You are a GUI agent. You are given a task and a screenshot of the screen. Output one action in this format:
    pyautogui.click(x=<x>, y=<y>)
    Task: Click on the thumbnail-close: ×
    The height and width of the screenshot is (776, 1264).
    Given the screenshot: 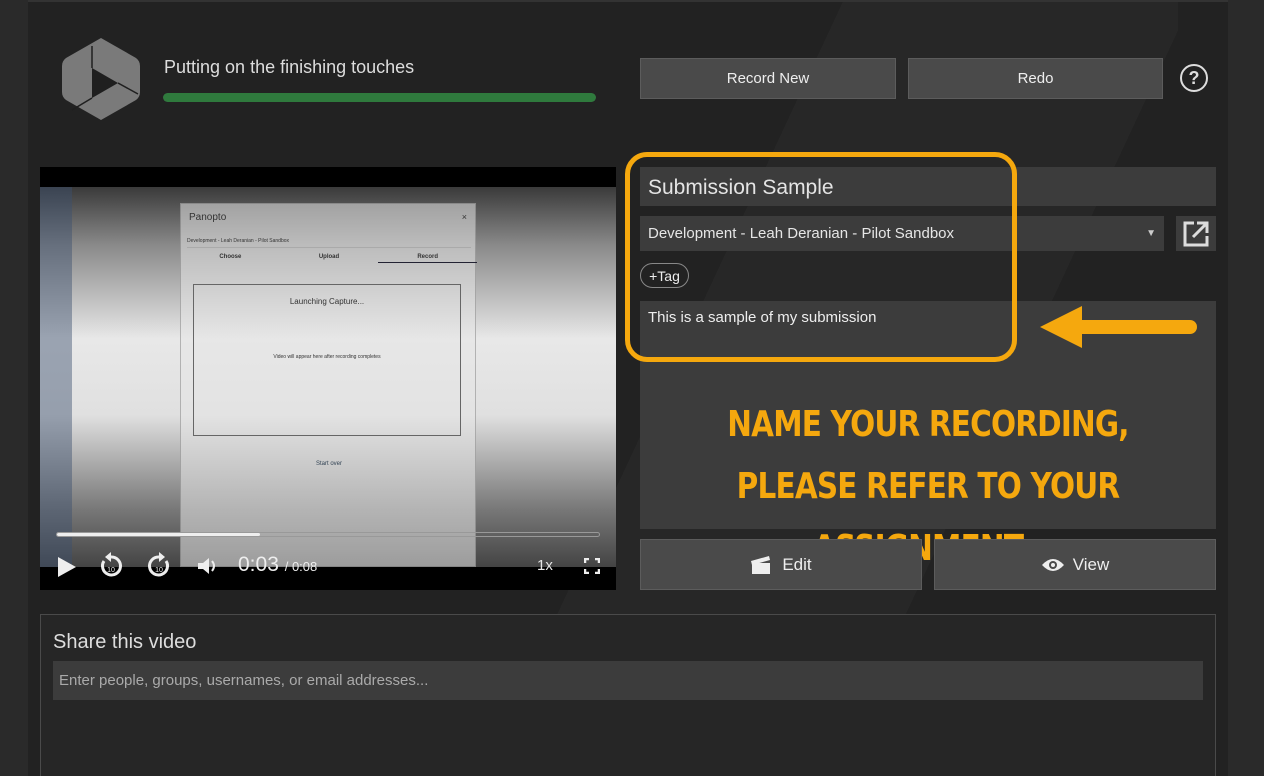 What is the action you would take?
    pyautogui.click(x=464, y=217)
    